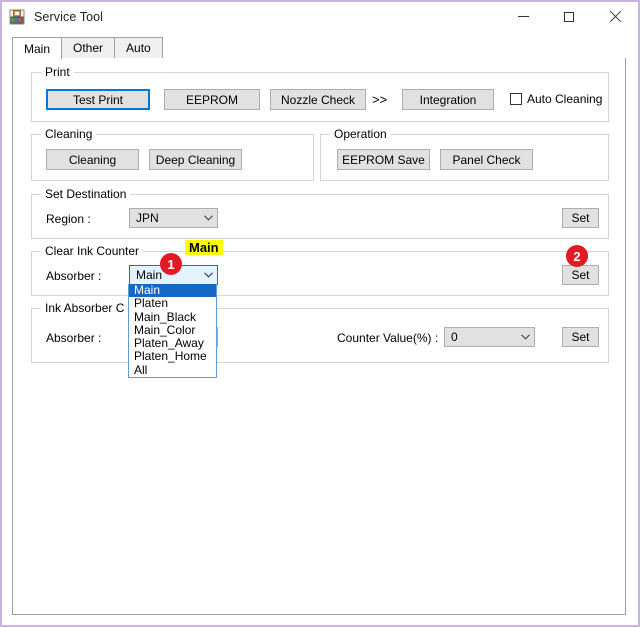 Image resolution: width=640 pixels, height=627 pixels. I want to click on tab-auto-label: Auto, so click(138, 48).